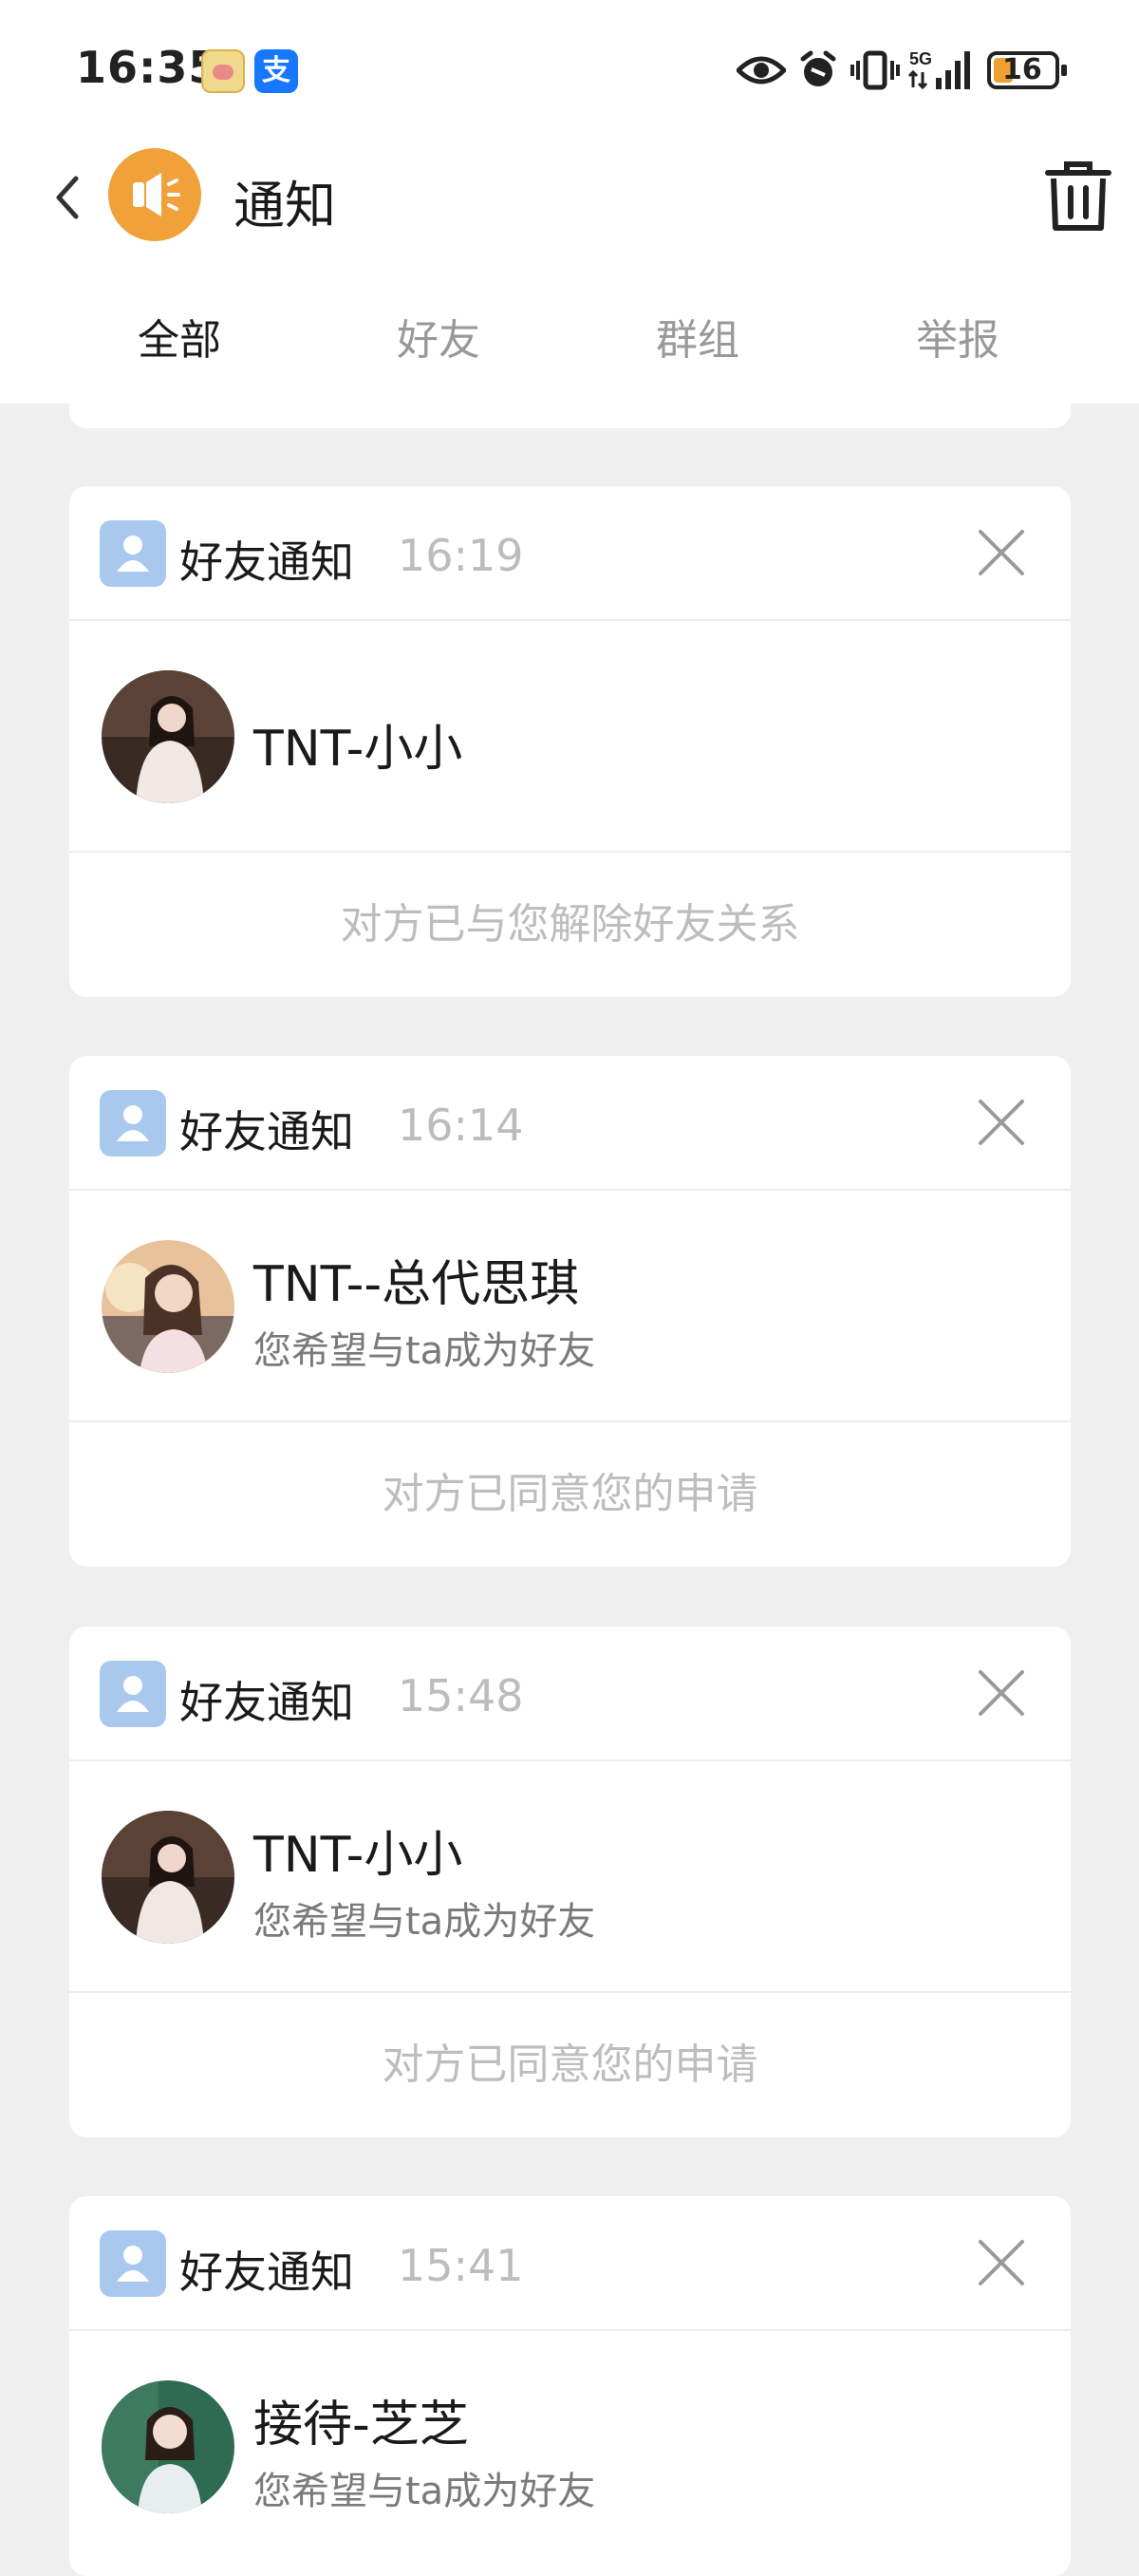 Image resolution: width=1139 pixels, height=2576 pixels. Describe the element at coordinates (570, 411) in the screenshot. I see `previous-card-edge` at that location.